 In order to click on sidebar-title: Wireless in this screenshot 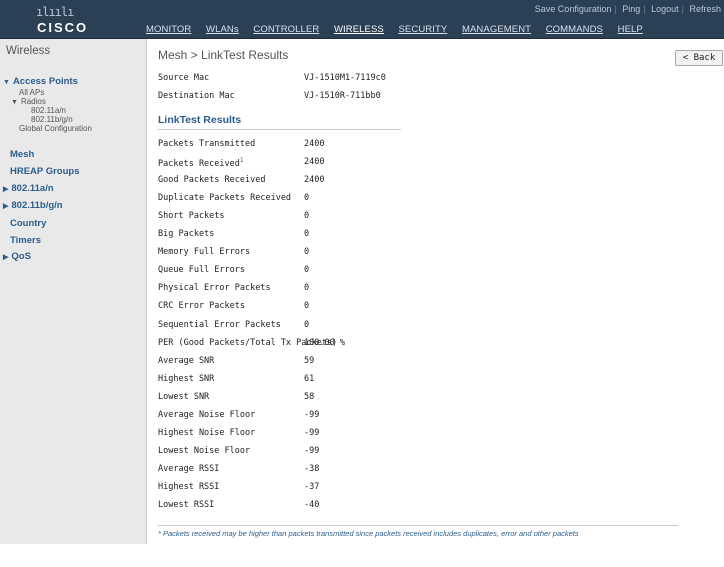, I will do `click(28, 51)`.